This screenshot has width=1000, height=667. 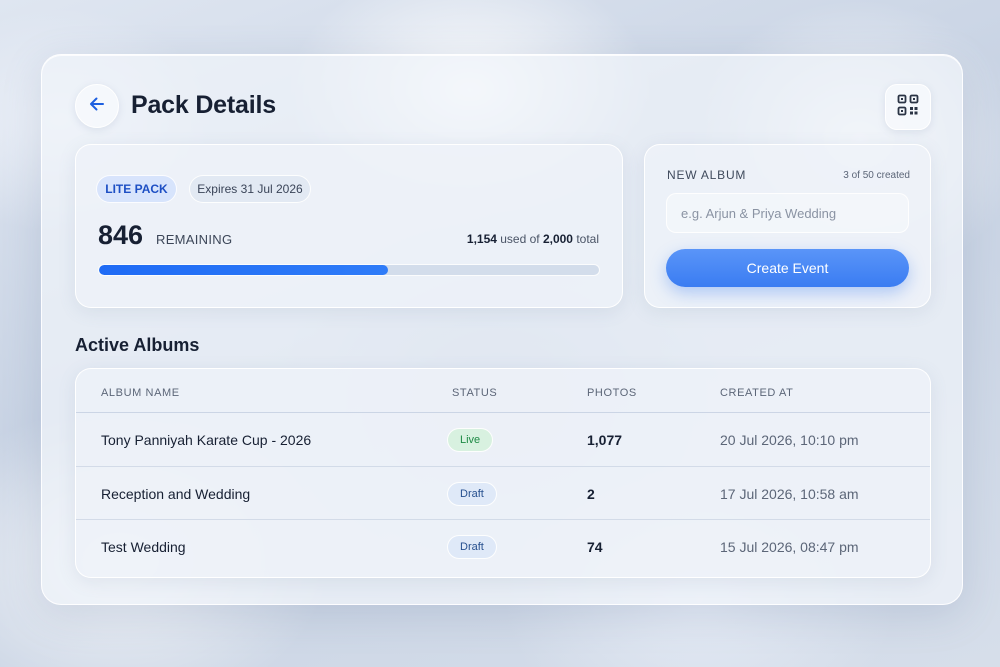 I want to click on status-badge: Live, so click(x=470, y=439).